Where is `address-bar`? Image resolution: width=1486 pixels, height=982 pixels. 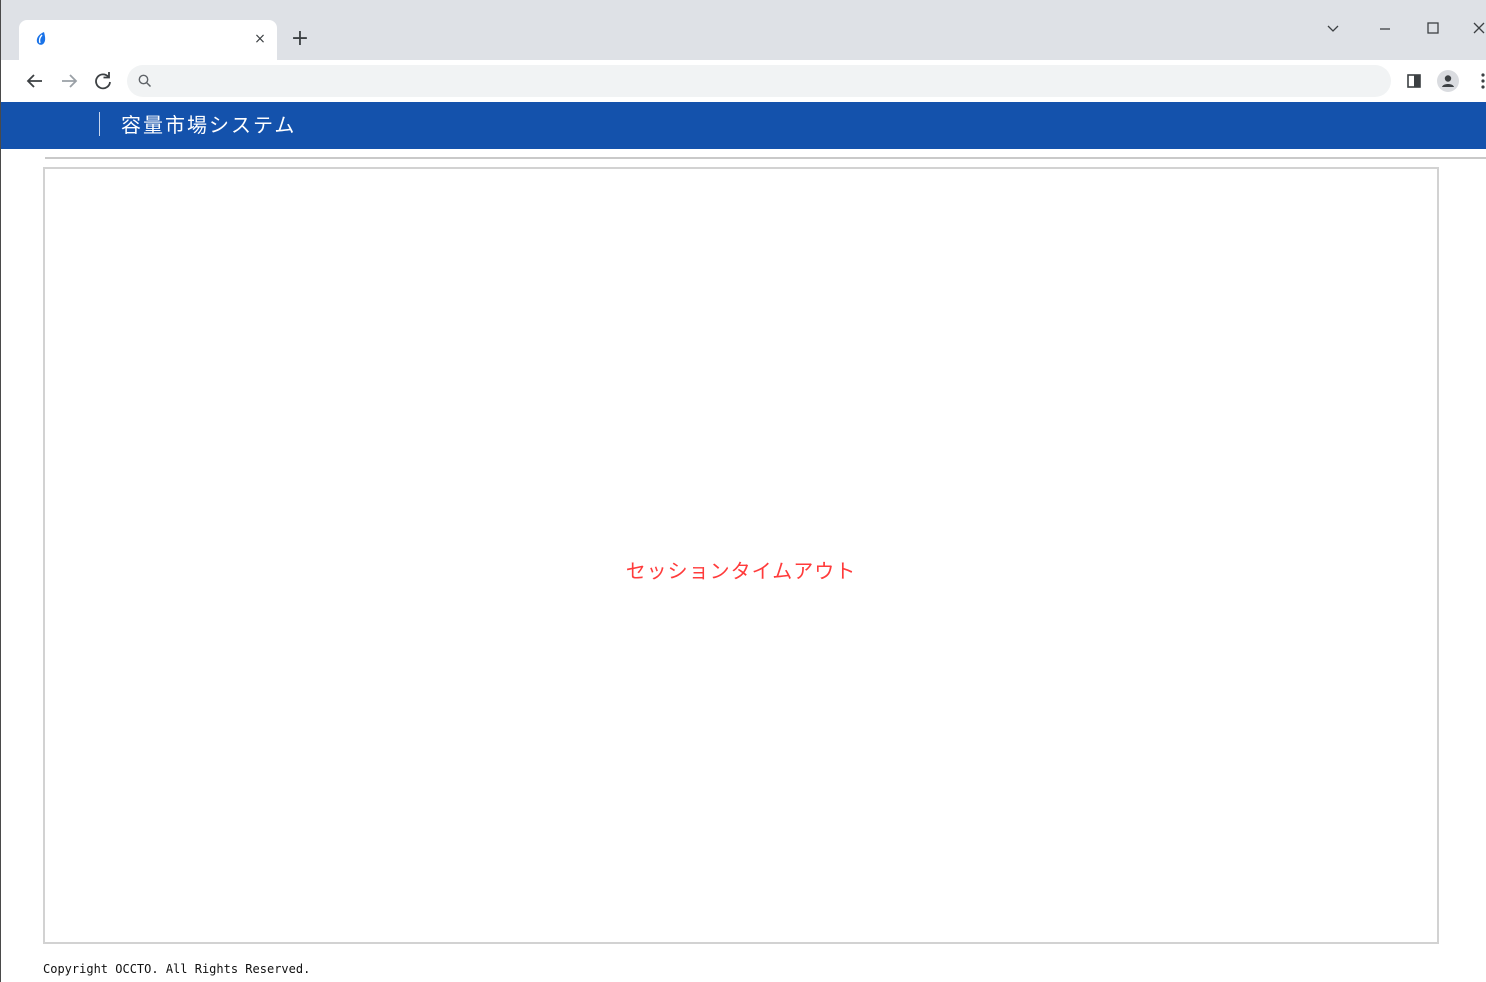 address-bar is located at coordinates (759, 82).